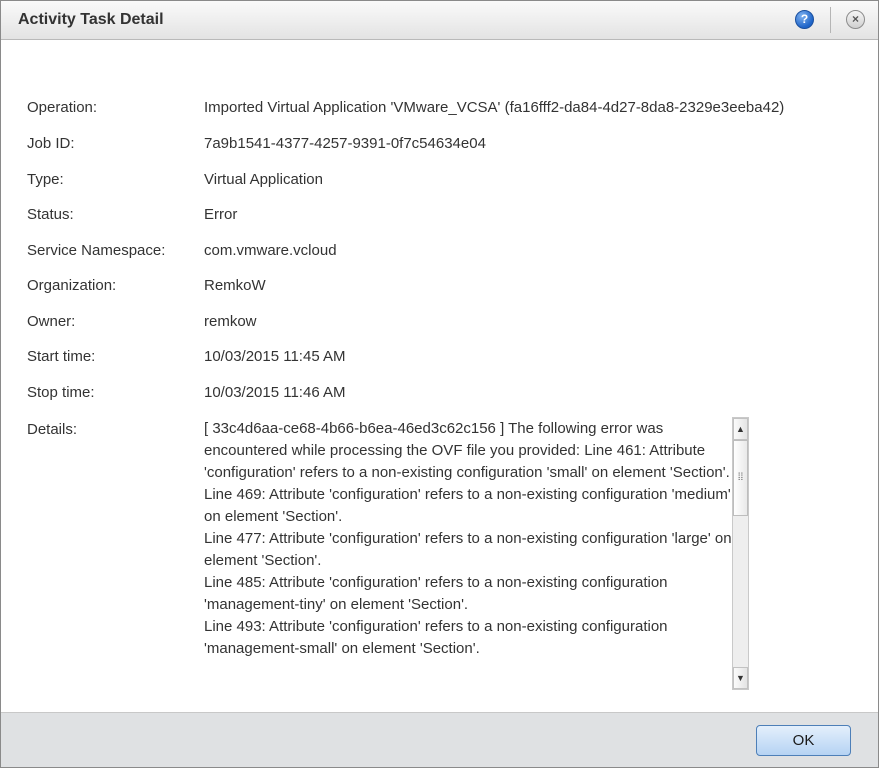 This screenshot has height=768, width=879. What do you see at coordinates (51, 143) in the screenshot?
I see `field-label: Job ID:` at bounding box center [51, 143].